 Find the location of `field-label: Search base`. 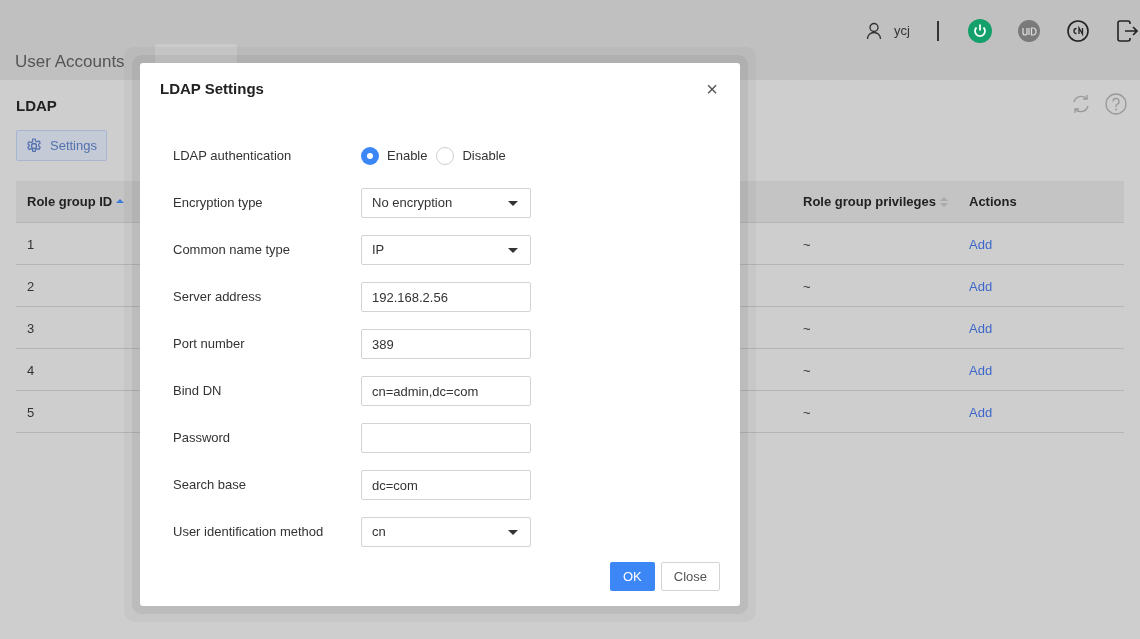

field-label: Search base is located at coordinates (210, 485).